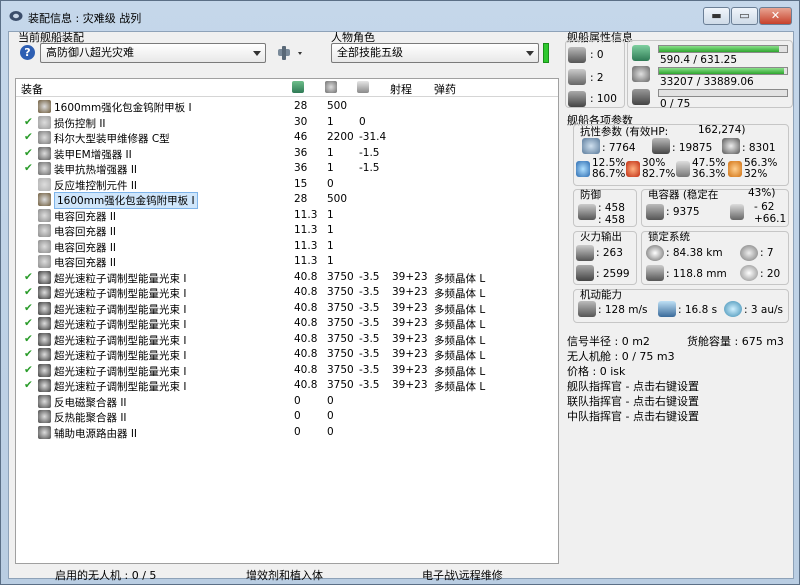 The width and height of the screenshot is (800, 585). Describe the element at coordinates (363, 87) in the screenshot. I see `cap-column-icon` at that location.